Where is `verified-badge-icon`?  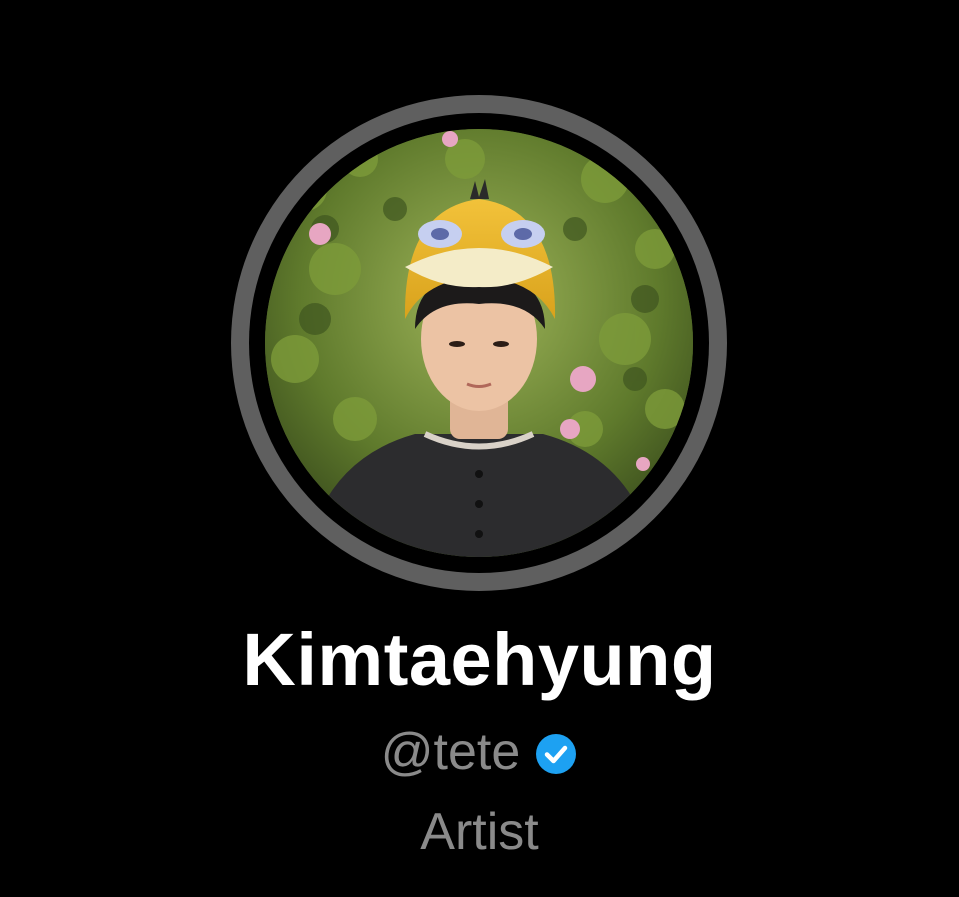 verified-badge-icon is located at coordinates (556, 754).